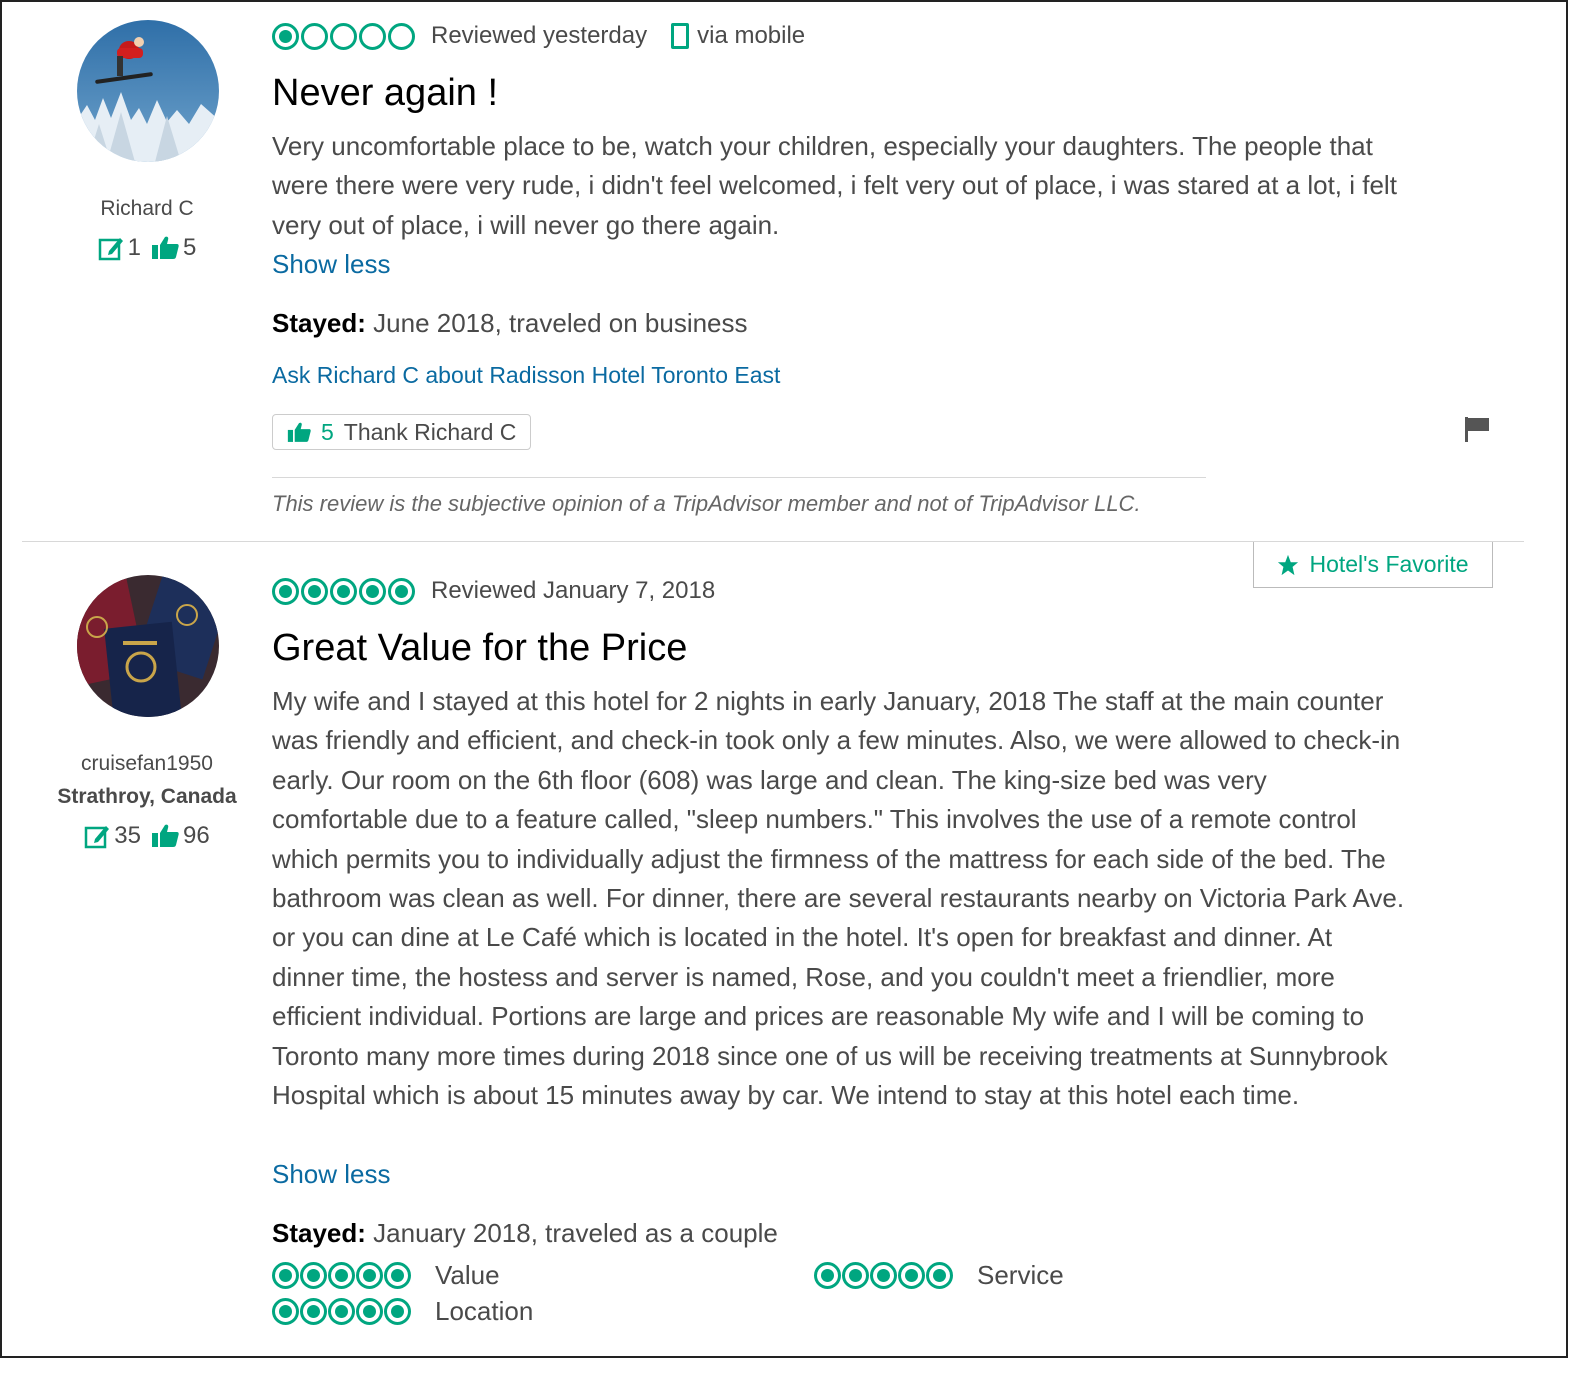 The width and height of the screenshot is (1592, 1380). I want to click on review-date: Reviewed January 7, 2018, so click(573, 590).